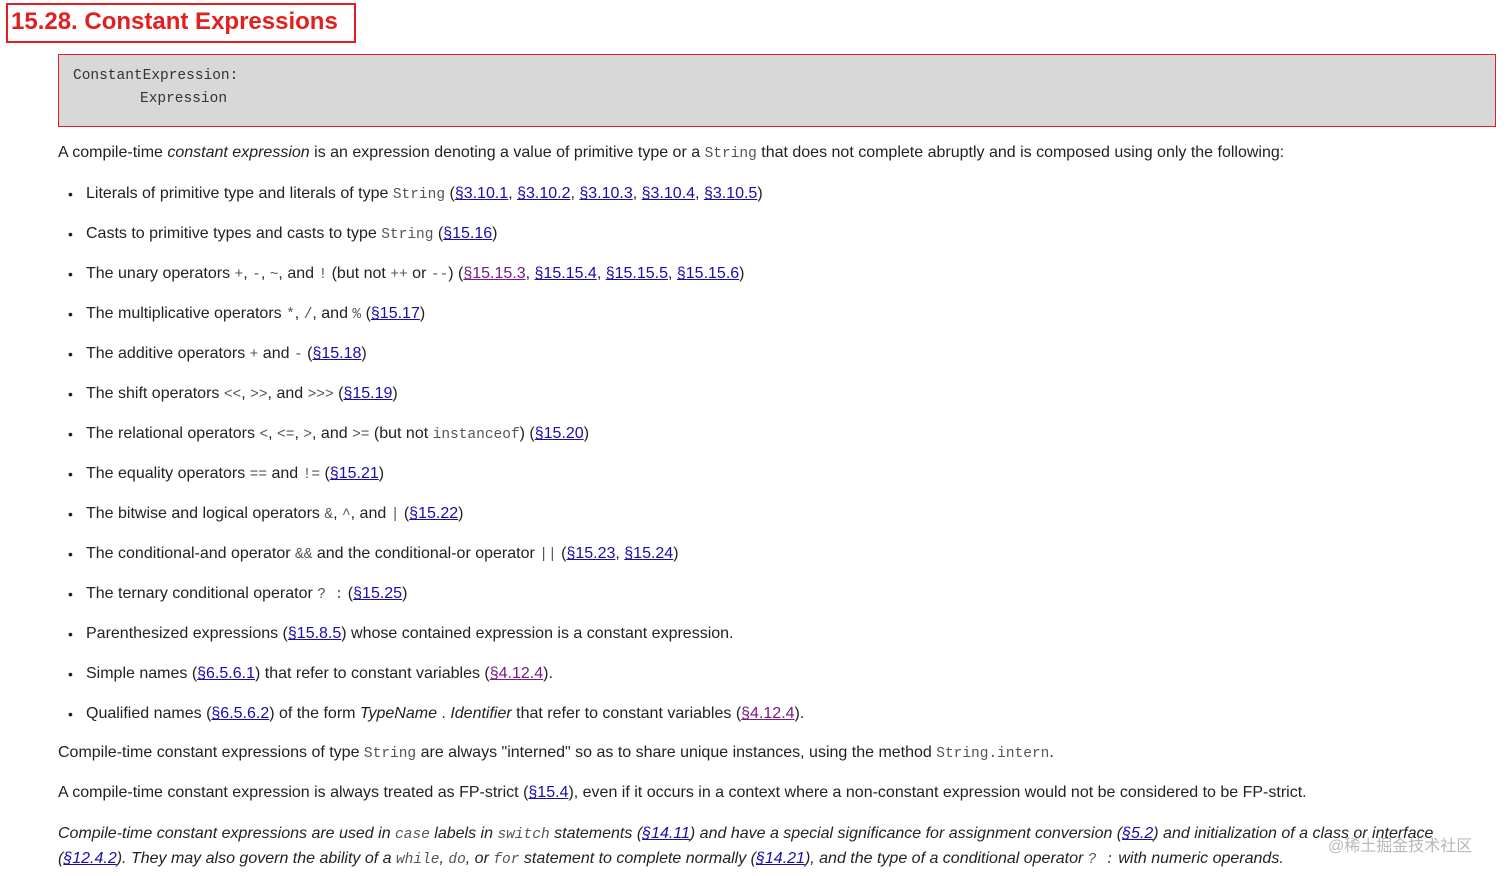 The height and width of the screenshot is (876, 1512). Describe the element at coordinates (426, 553) in the screenshot. I see `text-segment: and the conditional-or operator` at that location.